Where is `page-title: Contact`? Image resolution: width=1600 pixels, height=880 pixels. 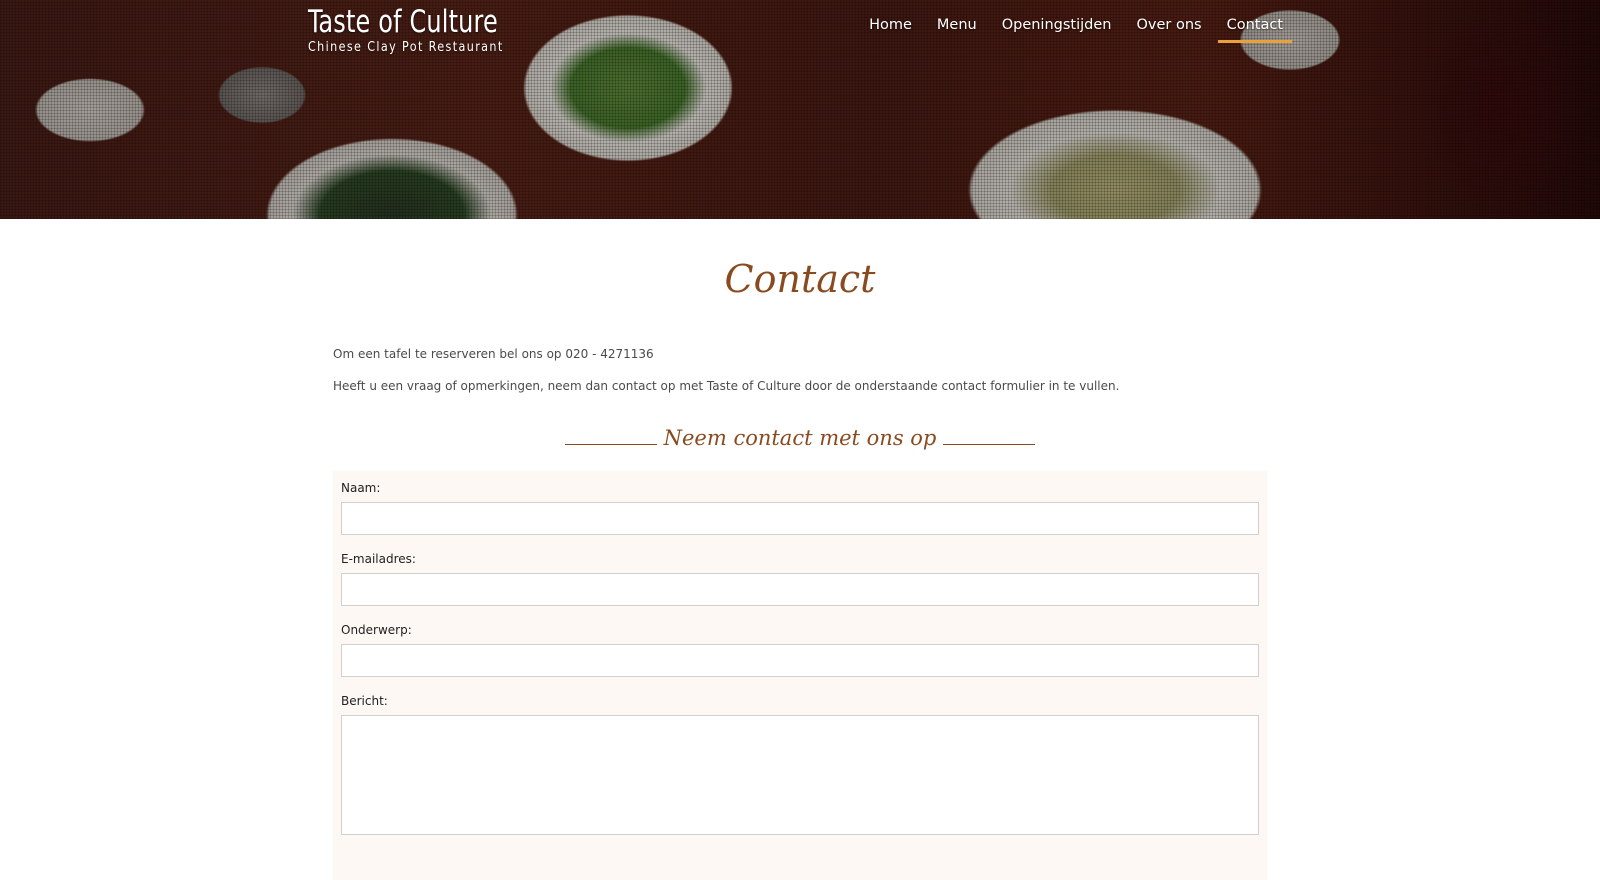
page-title: Contact is located at coordinates (800, 279).